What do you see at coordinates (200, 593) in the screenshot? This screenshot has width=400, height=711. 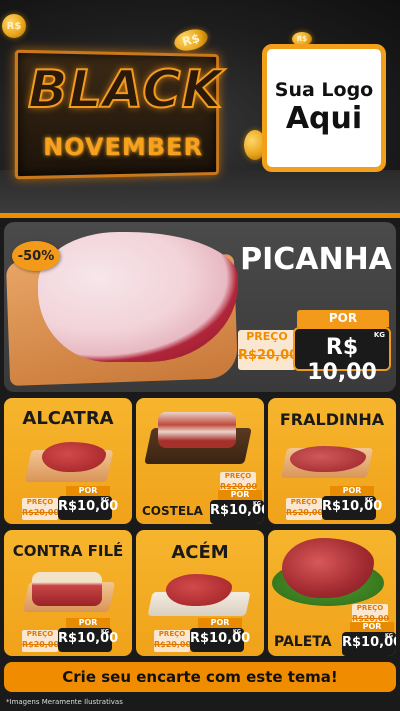 I see `product-card-acem: ACÉM PREÇO R$20,00 POR R$10,00 KG` at bounding box center [200, 593].